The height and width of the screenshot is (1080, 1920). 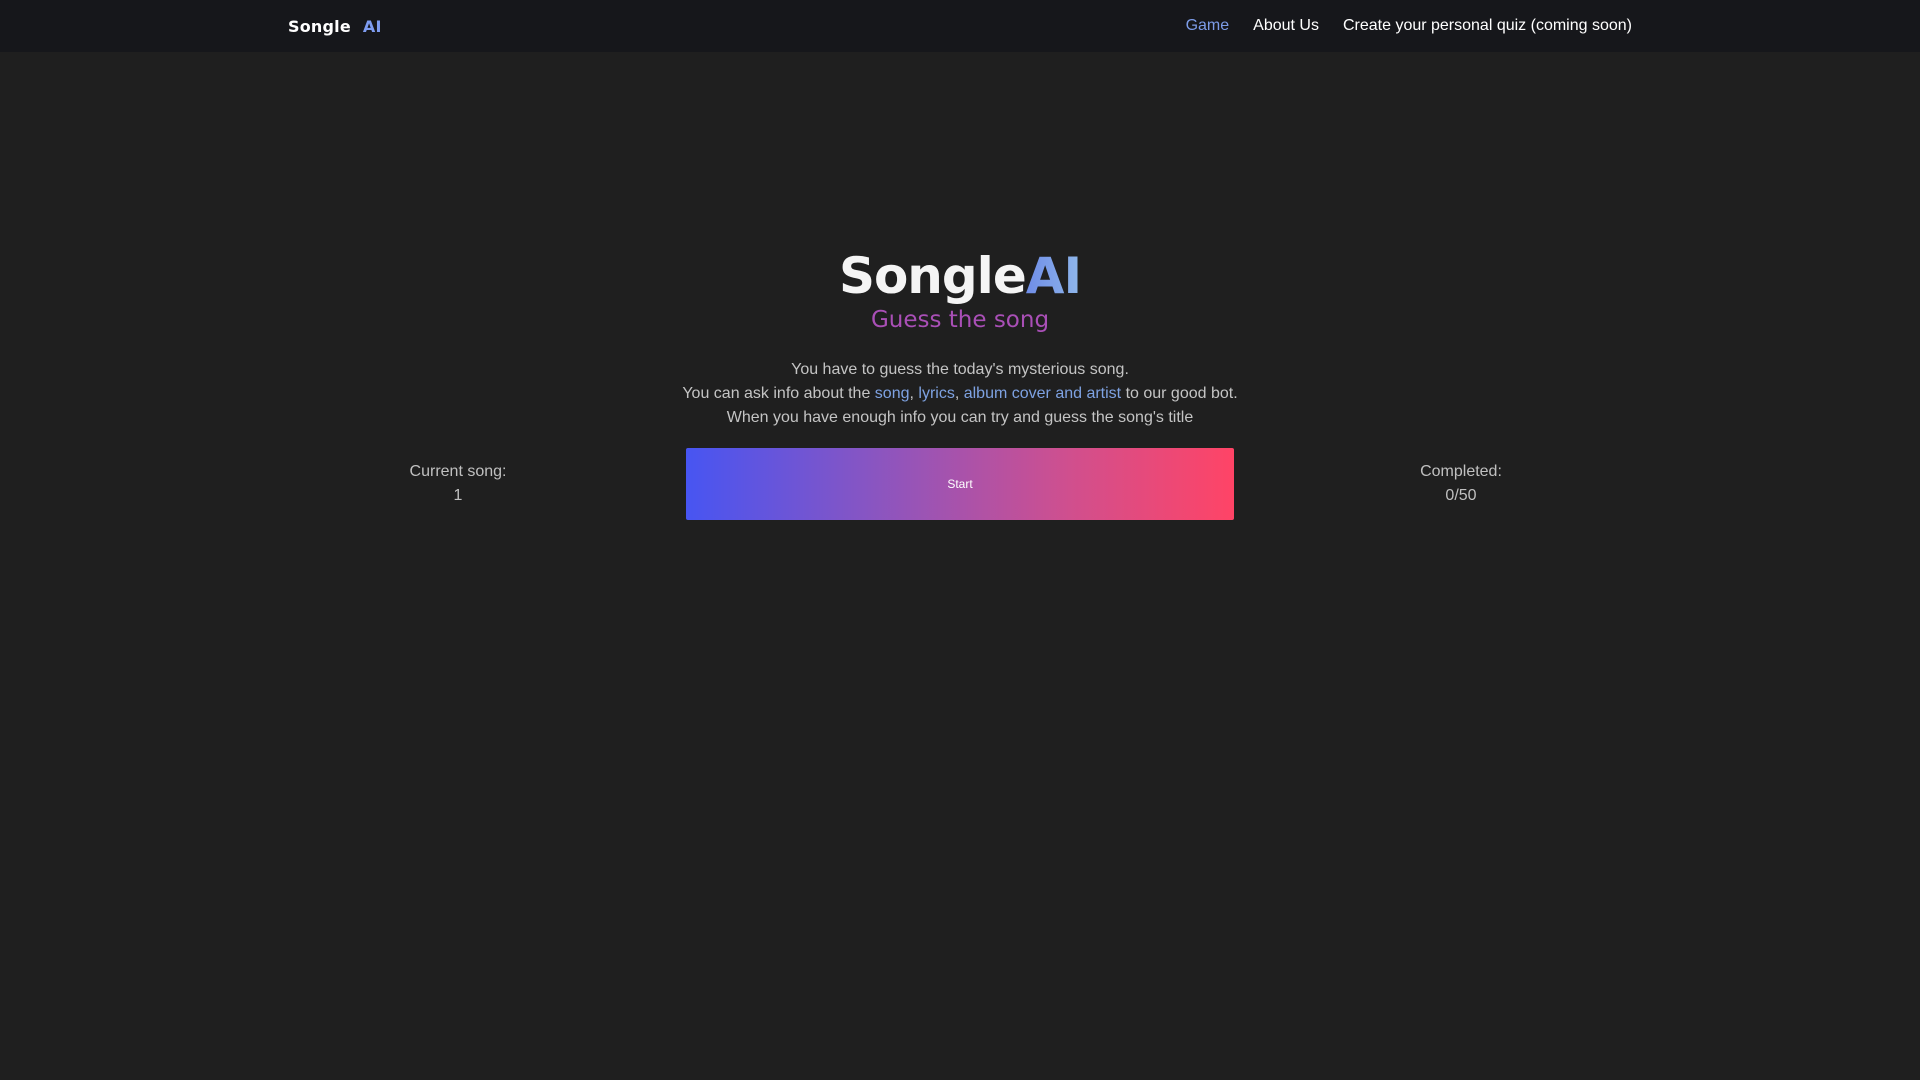 I want to click on completed-value: 0/50, so click(x=1461, y=495).